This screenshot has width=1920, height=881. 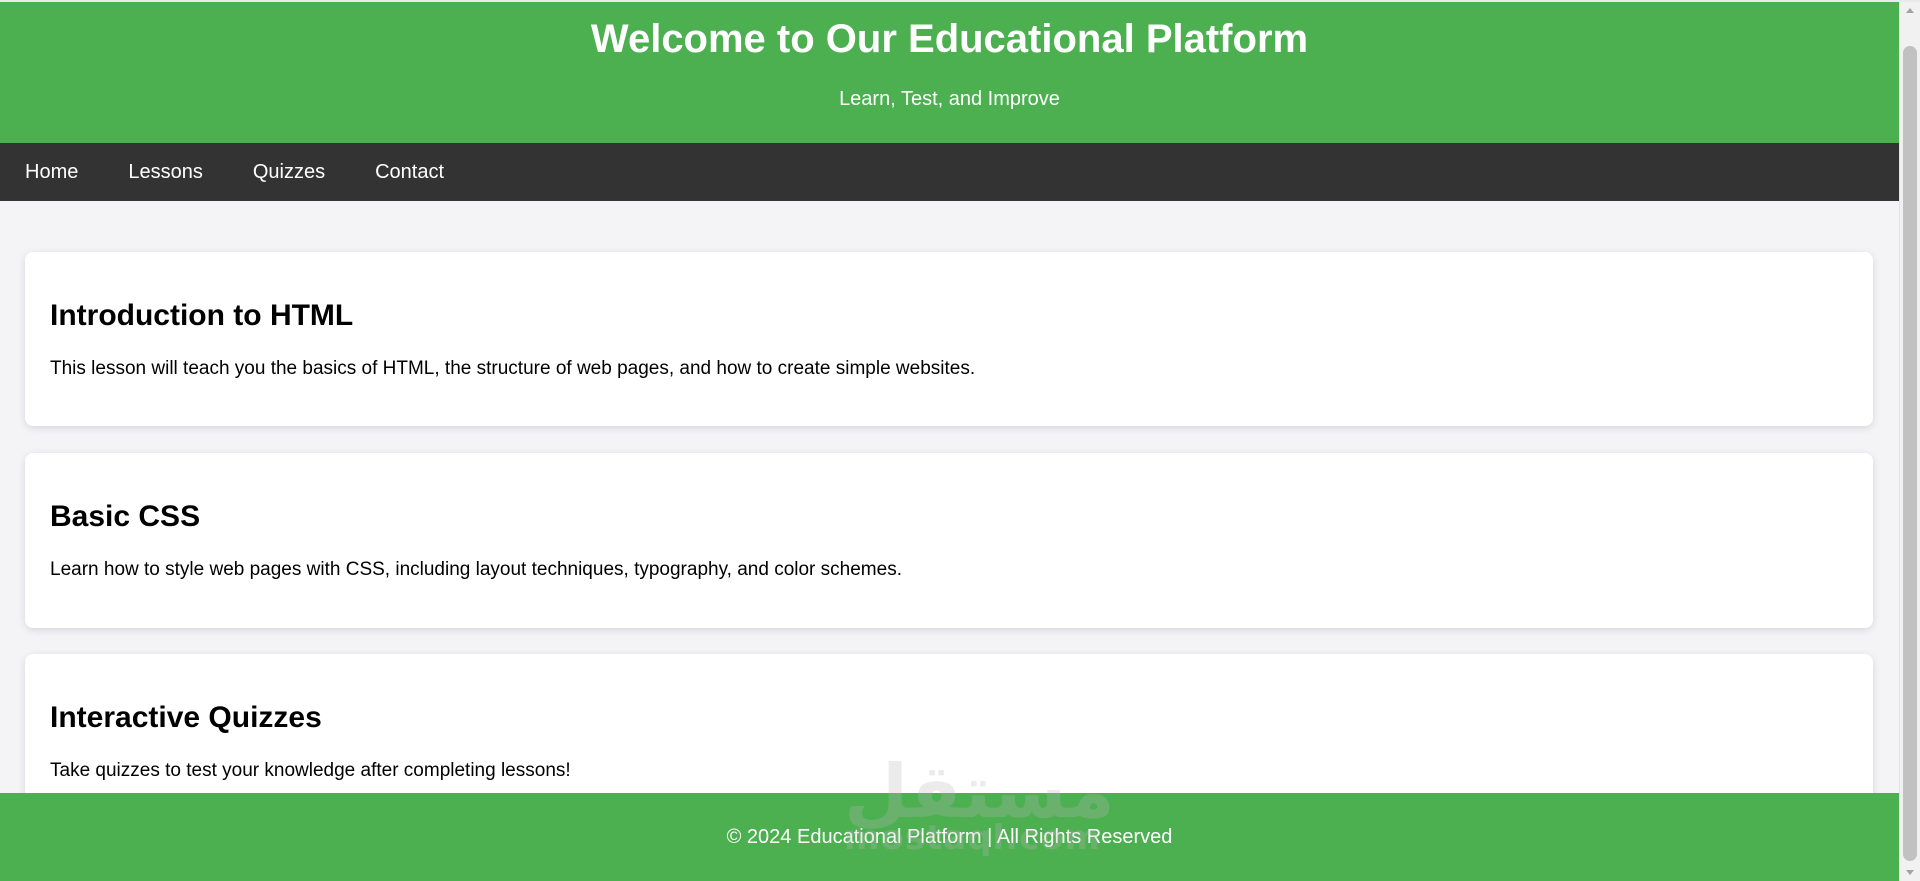 I want to click on vertical-scrollbar, so click(x=1909, y=441).